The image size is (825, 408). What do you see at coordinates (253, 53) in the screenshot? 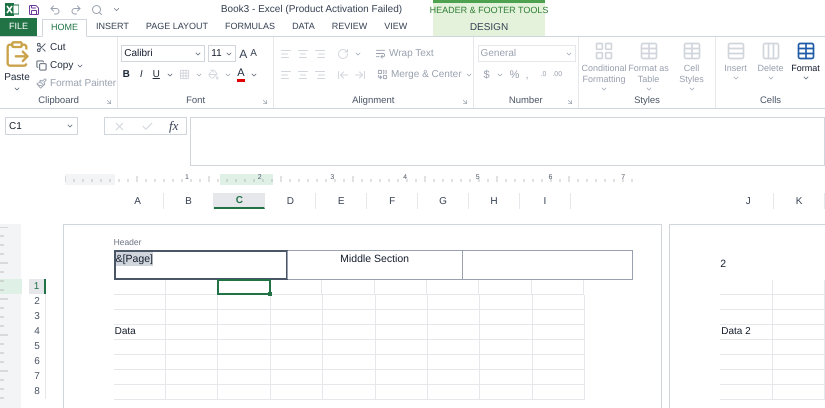
I see `shrink-font-button: A` at bounding box center [253, 53].